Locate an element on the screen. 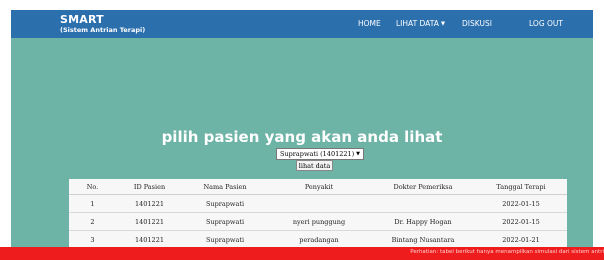 The image size is (604, 260). column-header-penyakit: Penyakit is located at coordinates (319, 187).